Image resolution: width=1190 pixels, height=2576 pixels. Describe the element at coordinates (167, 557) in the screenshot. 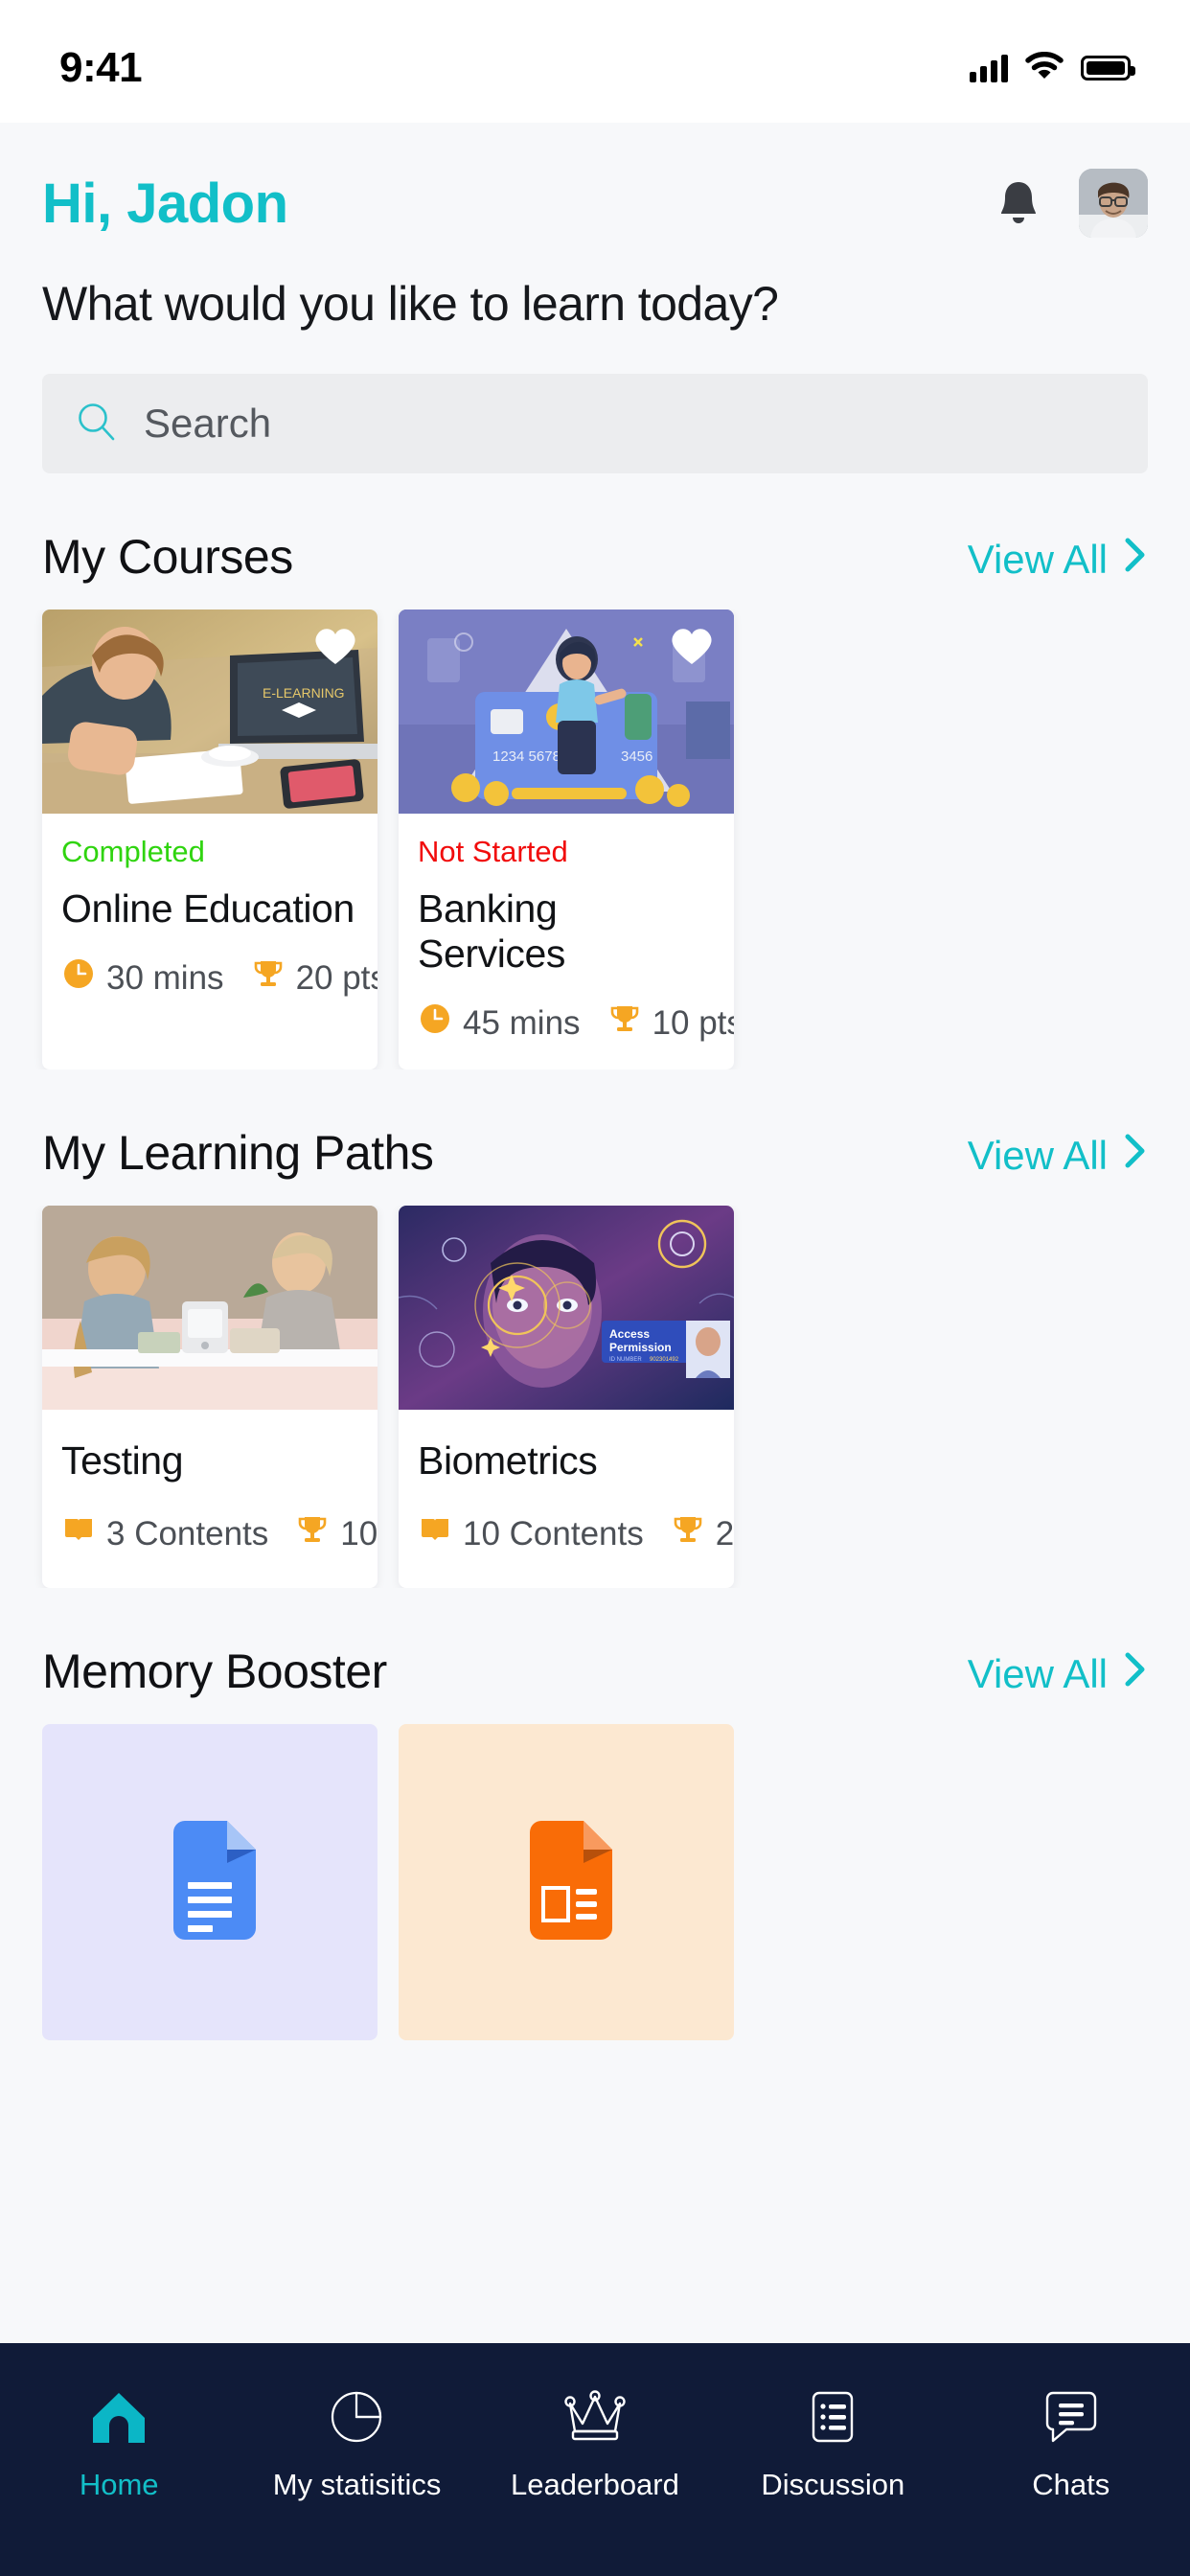

I see `section-title: My Courses` at that location.